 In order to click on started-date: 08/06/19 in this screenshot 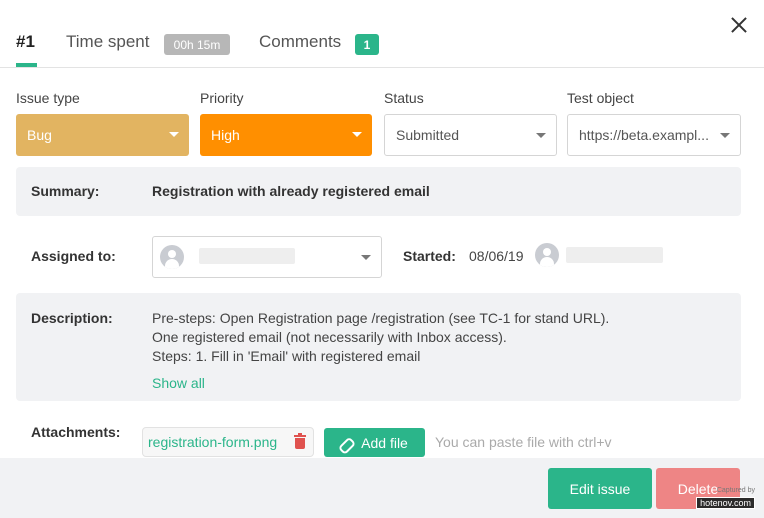, I will do `click(496, 256)`.